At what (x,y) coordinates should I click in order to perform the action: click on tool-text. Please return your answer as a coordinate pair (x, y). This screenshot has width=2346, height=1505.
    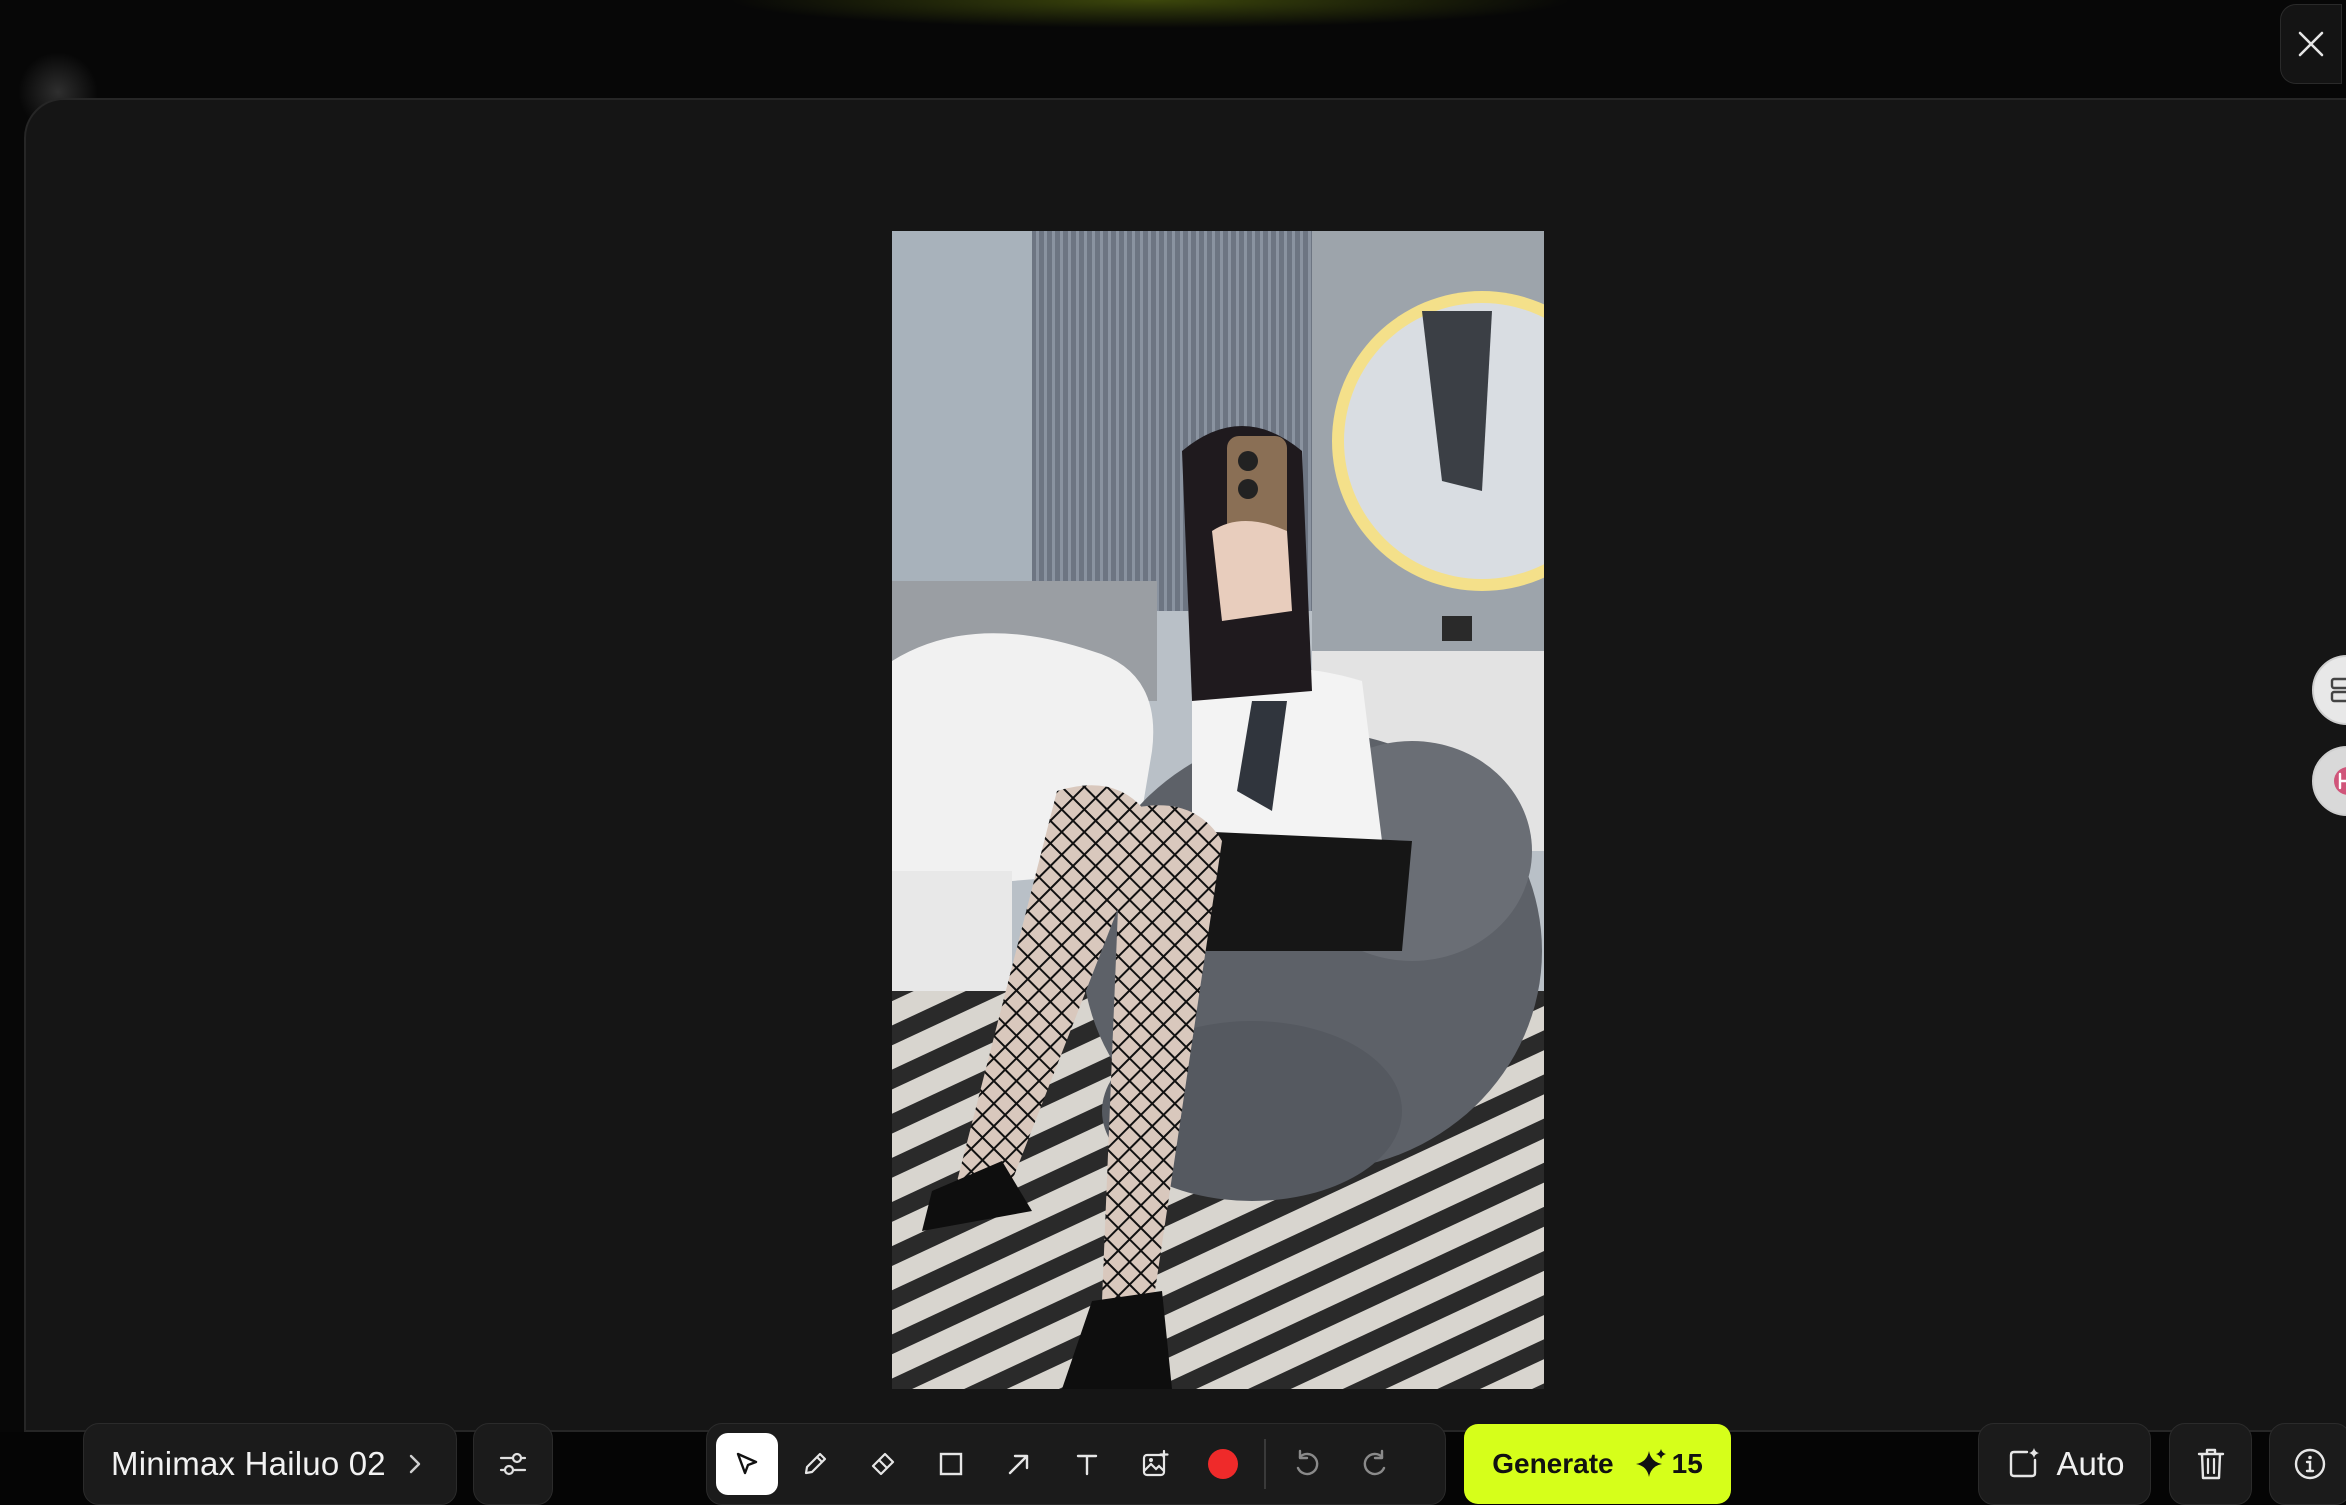
    Looking at the image, I should click on (1087, 1464).